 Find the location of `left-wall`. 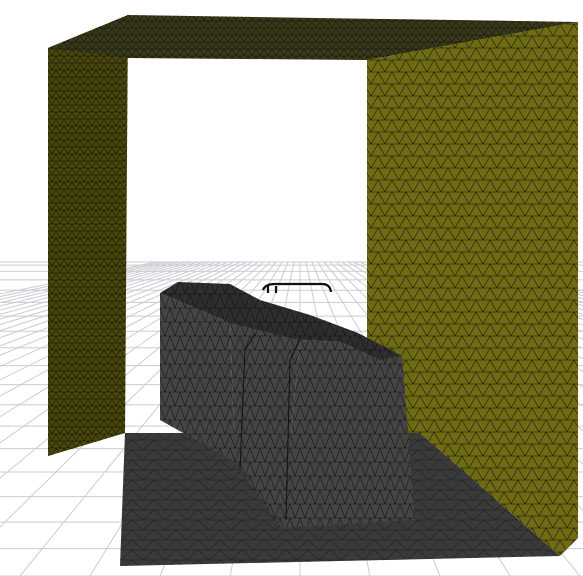

left-wall is located at coordinates (88, 235).